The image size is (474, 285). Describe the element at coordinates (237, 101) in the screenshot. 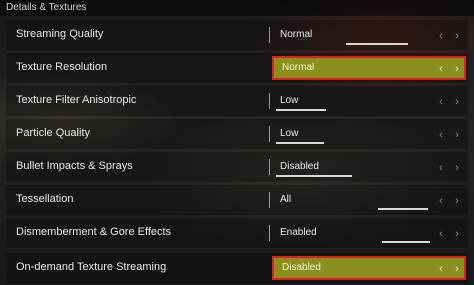

I see `setting-row-texture-filter-anisotropic: Texture Filter Anisotropic Low ‹ ›` at that location.